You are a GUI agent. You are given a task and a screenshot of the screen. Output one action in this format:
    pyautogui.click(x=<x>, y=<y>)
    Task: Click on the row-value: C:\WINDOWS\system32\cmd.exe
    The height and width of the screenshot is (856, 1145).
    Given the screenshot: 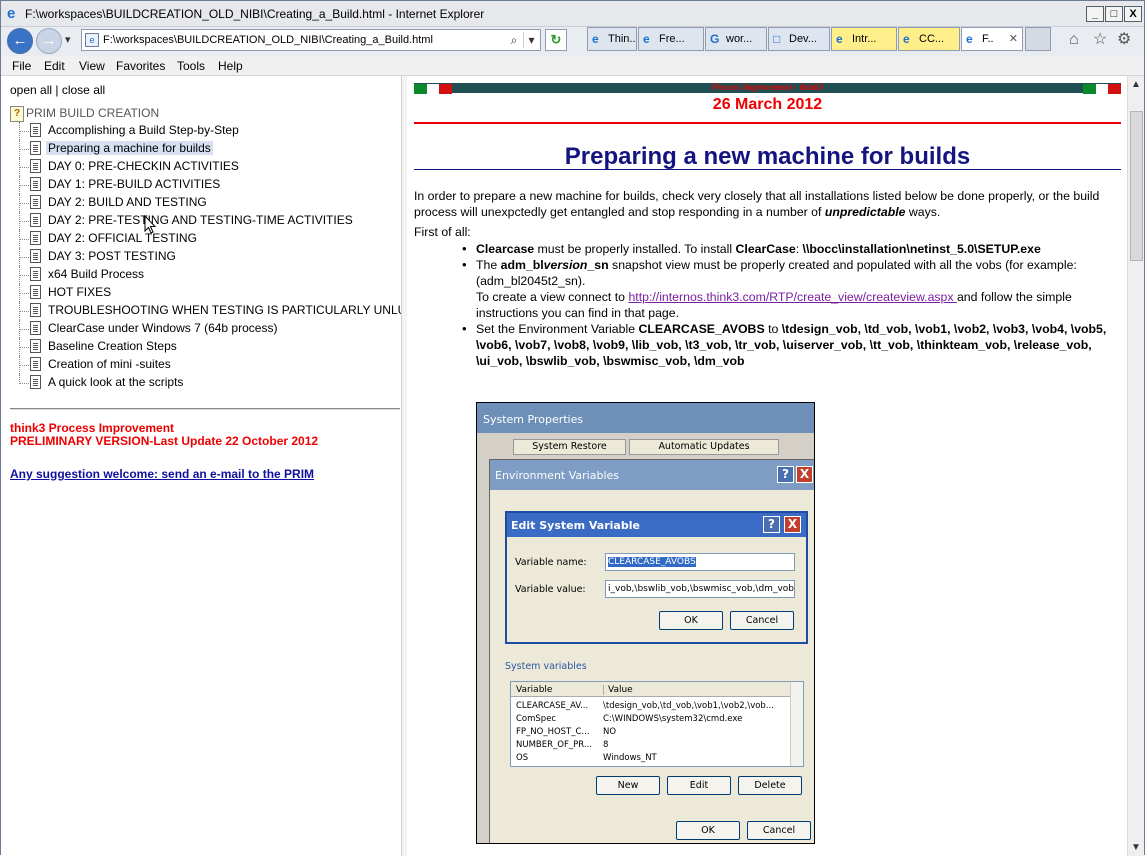 What is the action you would take?
    pyautogui.click(x=673, y=719)
    